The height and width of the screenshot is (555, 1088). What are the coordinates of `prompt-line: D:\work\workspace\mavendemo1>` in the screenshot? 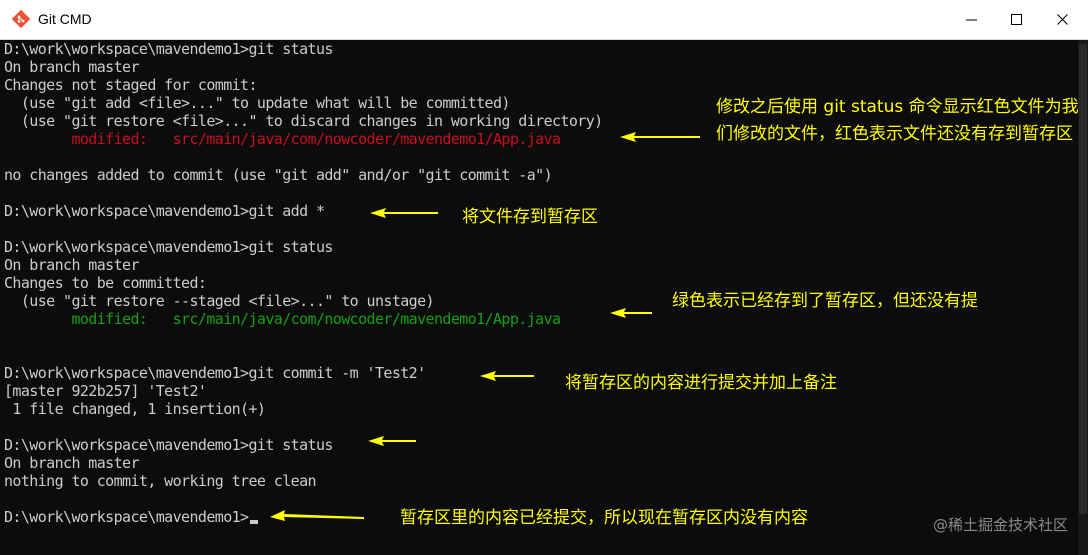 It's located at (131, 517).